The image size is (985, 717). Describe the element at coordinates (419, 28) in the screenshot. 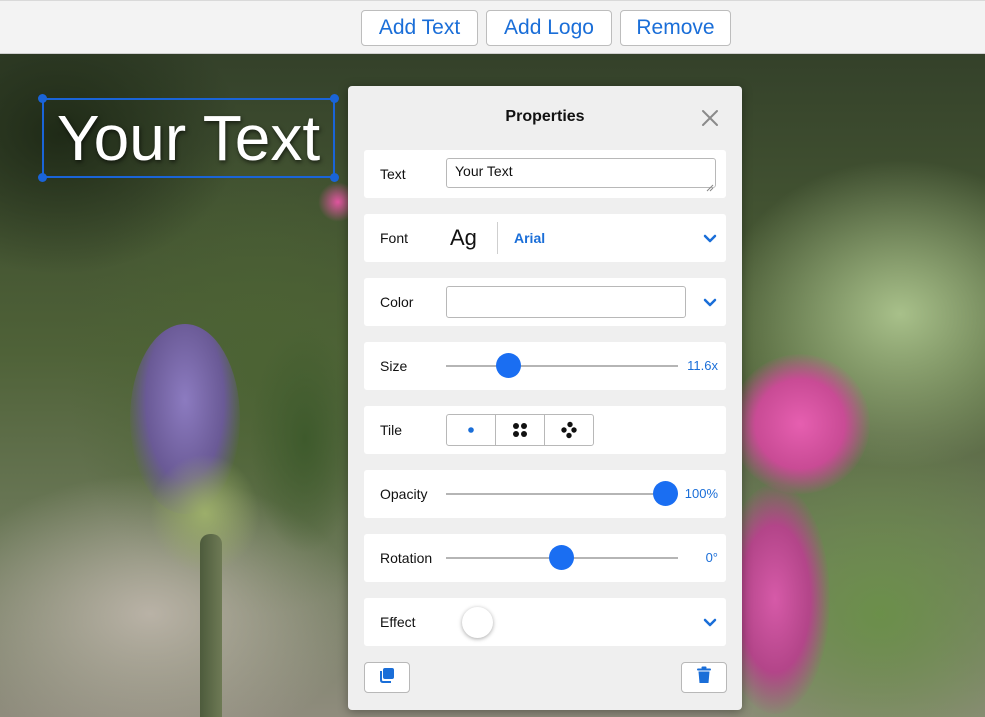

I see `add-text-button: Add Text` at that location.